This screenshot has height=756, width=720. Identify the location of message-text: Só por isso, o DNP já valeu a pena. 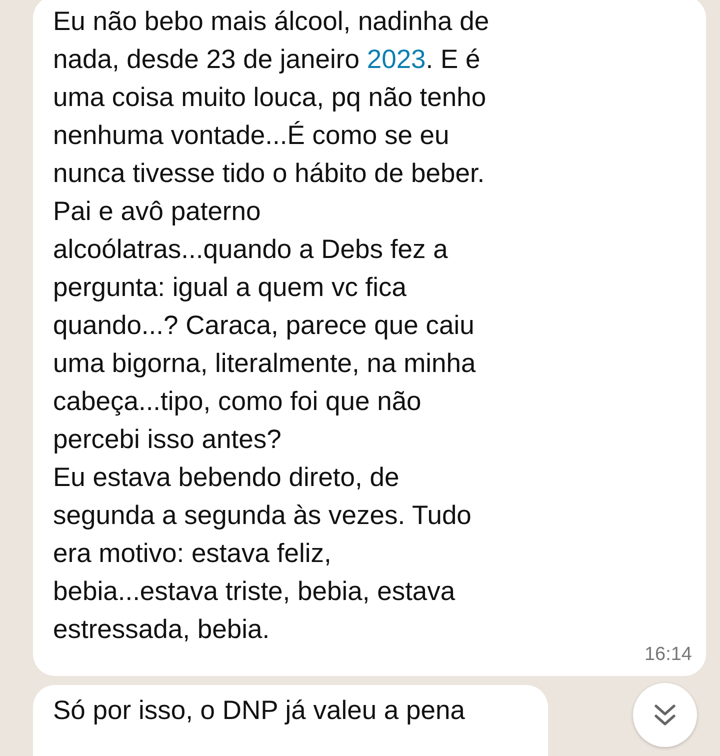
(259, 710).